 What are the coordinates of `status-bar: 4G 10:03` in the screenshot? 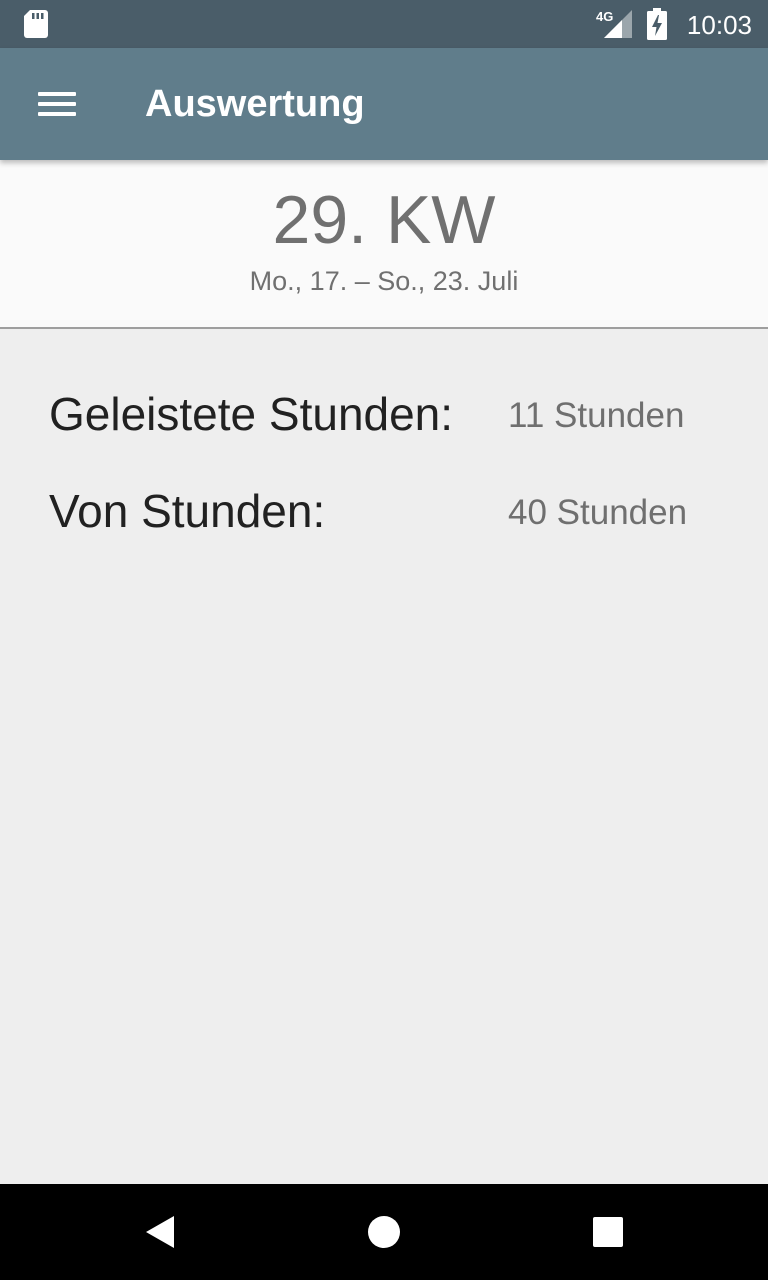 It's located at (384, 24).